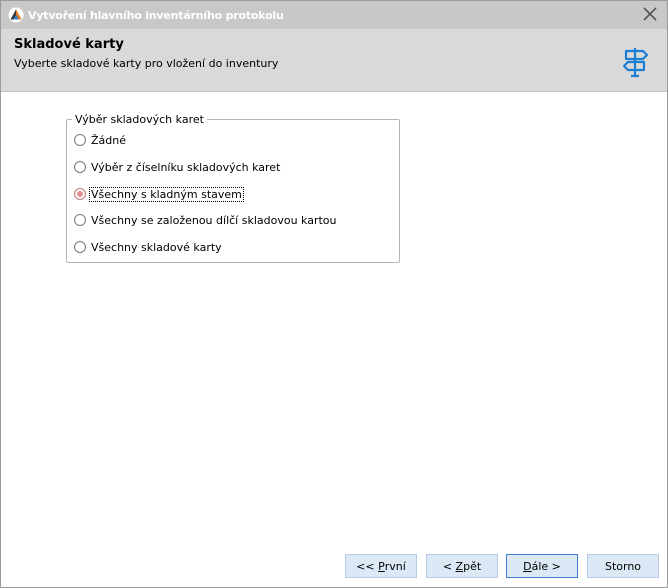  I want to click on next-button: Dále >, so click(542, 566).